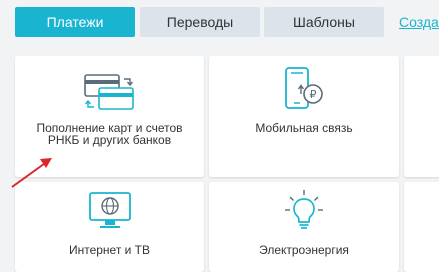  What do you see at coordinates (110, 94) in the screenshot?
I see `cards-transfer-icon` at bounding box center [110, 94].